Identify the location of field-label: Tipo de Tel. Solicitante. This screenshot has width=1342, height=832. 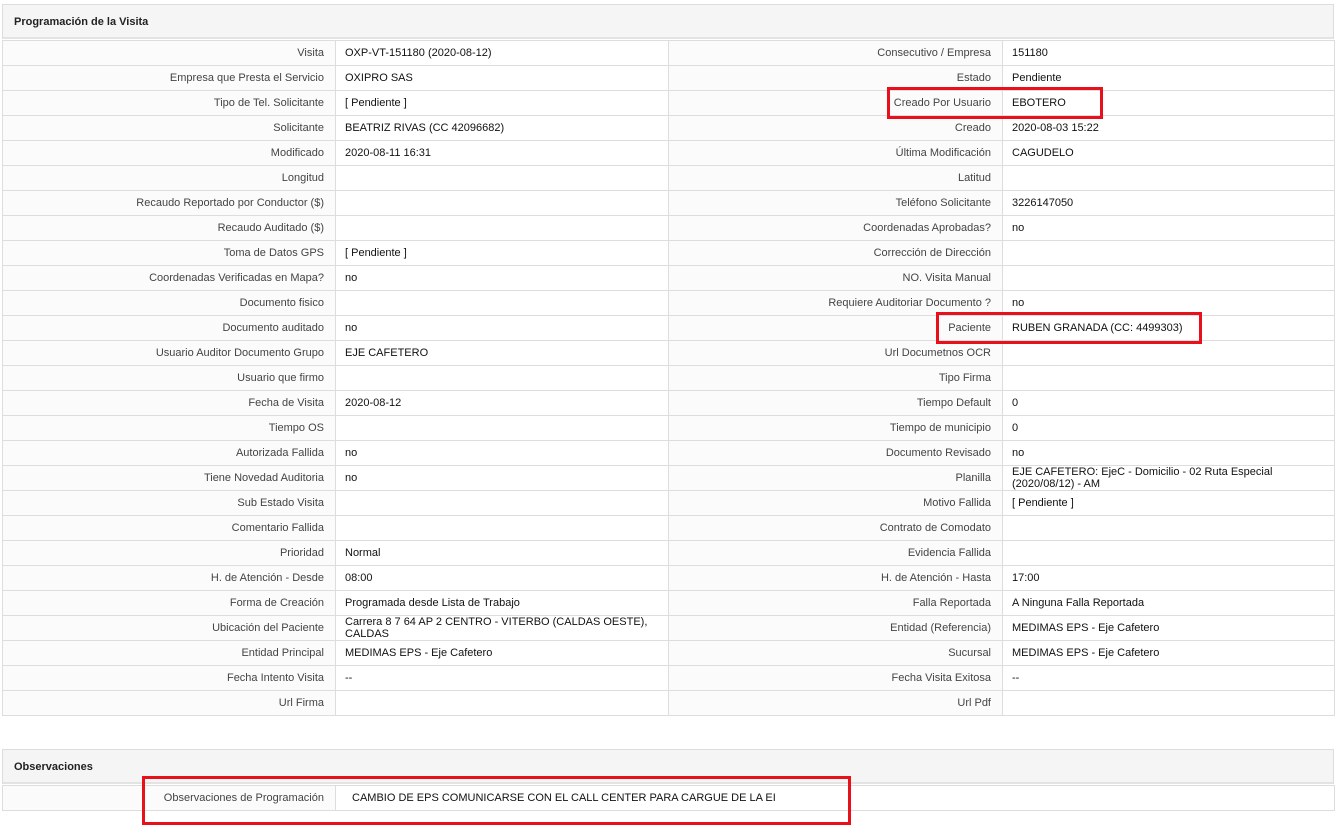
(169, 103).